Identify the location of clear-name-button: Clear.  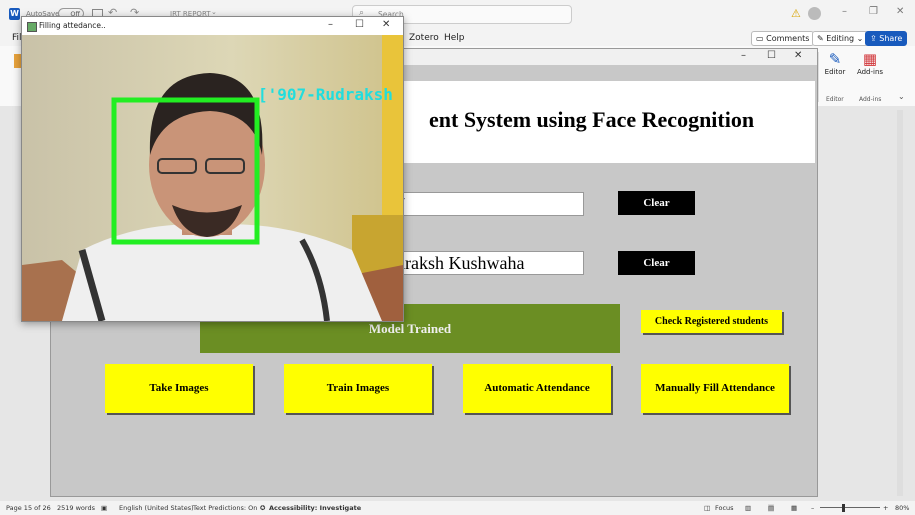
(656, 263).